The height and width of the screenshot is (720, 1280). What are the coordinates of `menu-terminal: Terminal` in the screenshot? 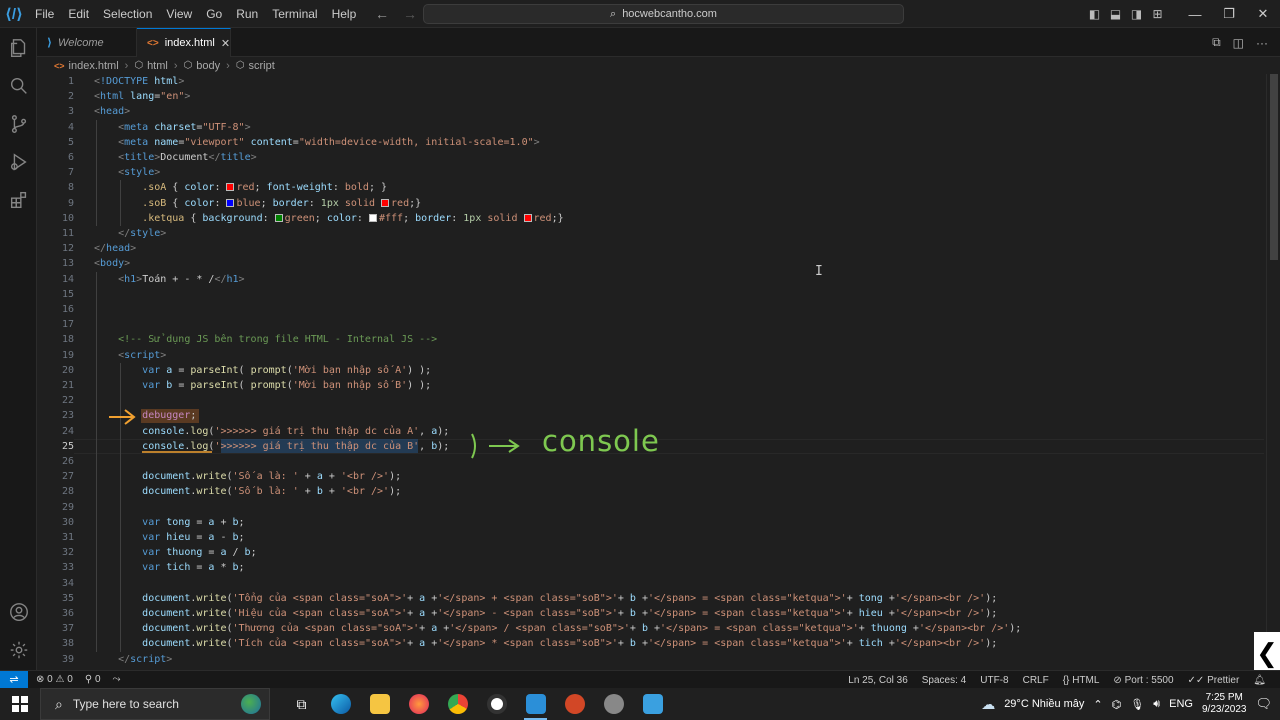 It's located at (294, 14).